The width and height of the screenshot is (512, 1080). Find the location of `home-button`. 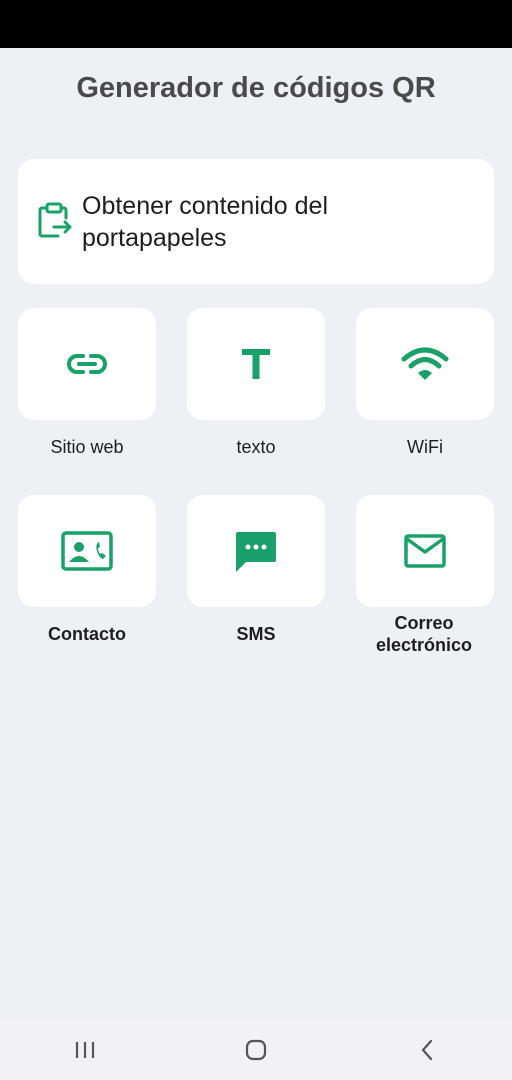

home-button is located at coordinates (256, 1050).